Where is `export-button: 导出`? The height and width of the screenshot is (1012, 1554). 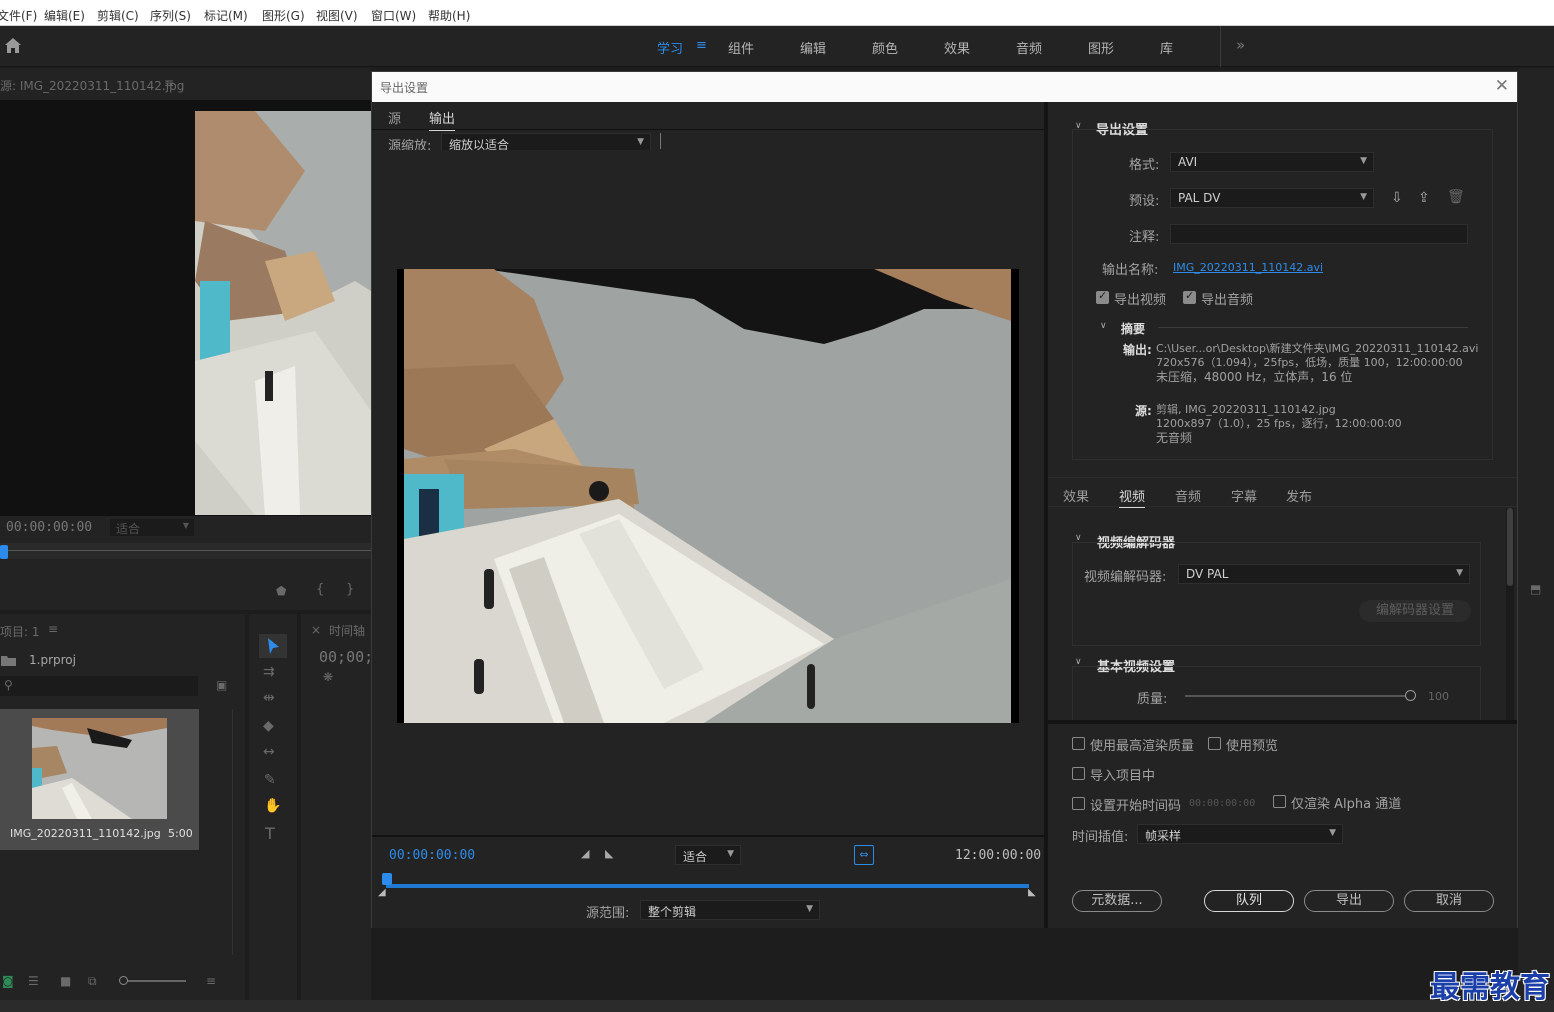
export-button: 导出 is located at coordinates (1349, 901).